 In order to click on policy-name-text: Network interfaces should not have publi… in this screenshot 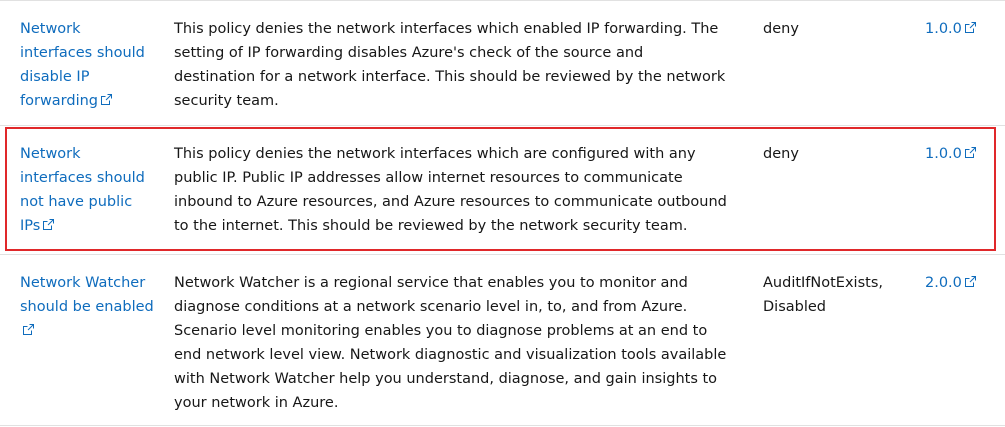, I will do `click(82, 190)`.